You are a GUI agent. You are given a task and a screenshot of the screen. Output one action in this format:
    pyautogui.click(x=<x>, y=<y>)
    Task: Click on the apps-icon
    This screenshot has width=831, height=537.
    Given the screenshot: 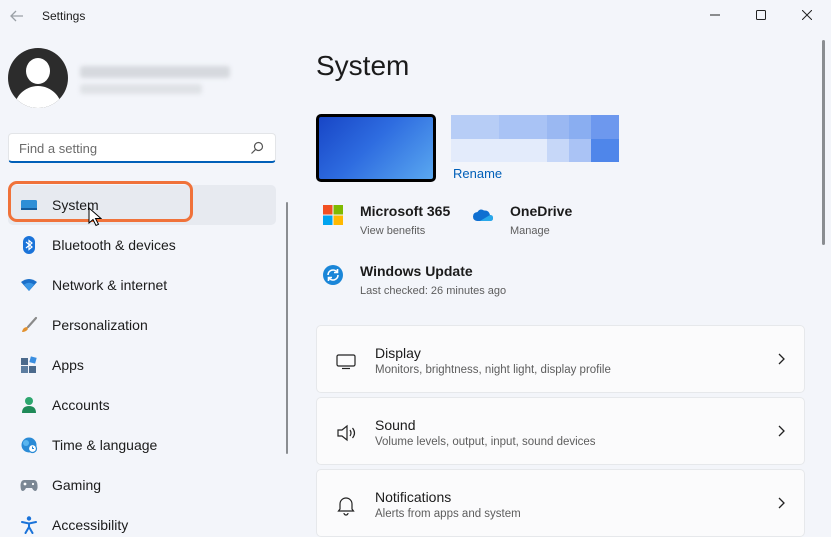 What is the action you would take?
    pyautogui.click(x=29, y=365)
    